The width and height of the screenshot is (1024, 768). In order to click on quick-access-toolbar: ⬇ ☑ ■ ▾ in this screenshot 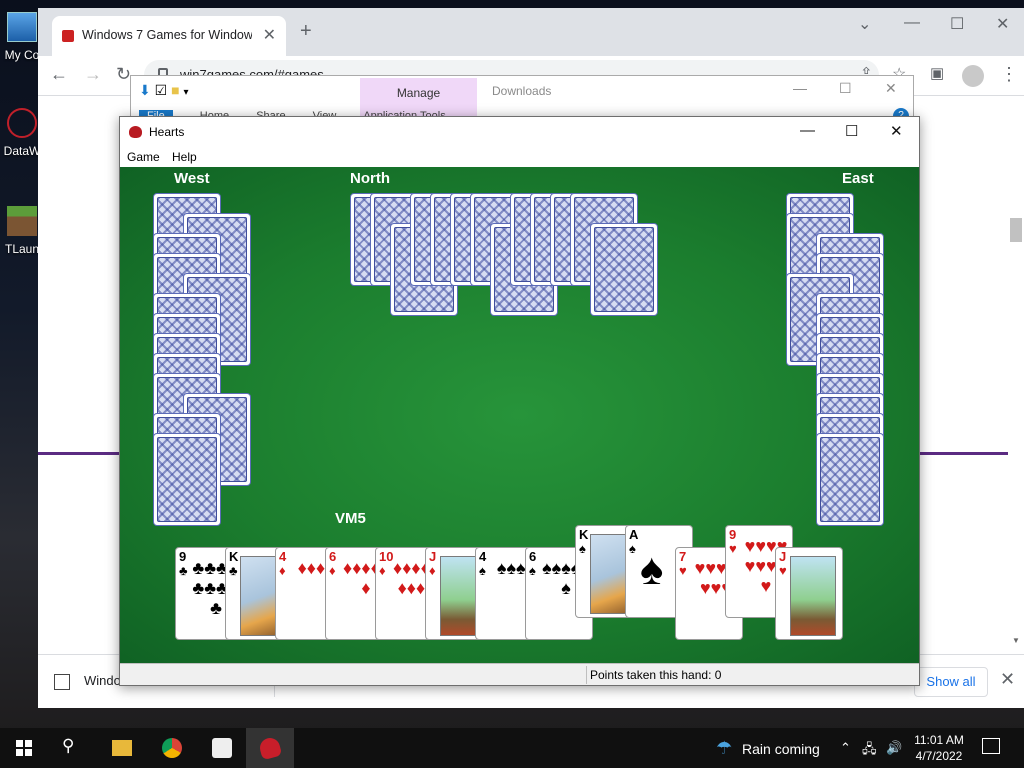, I will do `click(163, 90)`.